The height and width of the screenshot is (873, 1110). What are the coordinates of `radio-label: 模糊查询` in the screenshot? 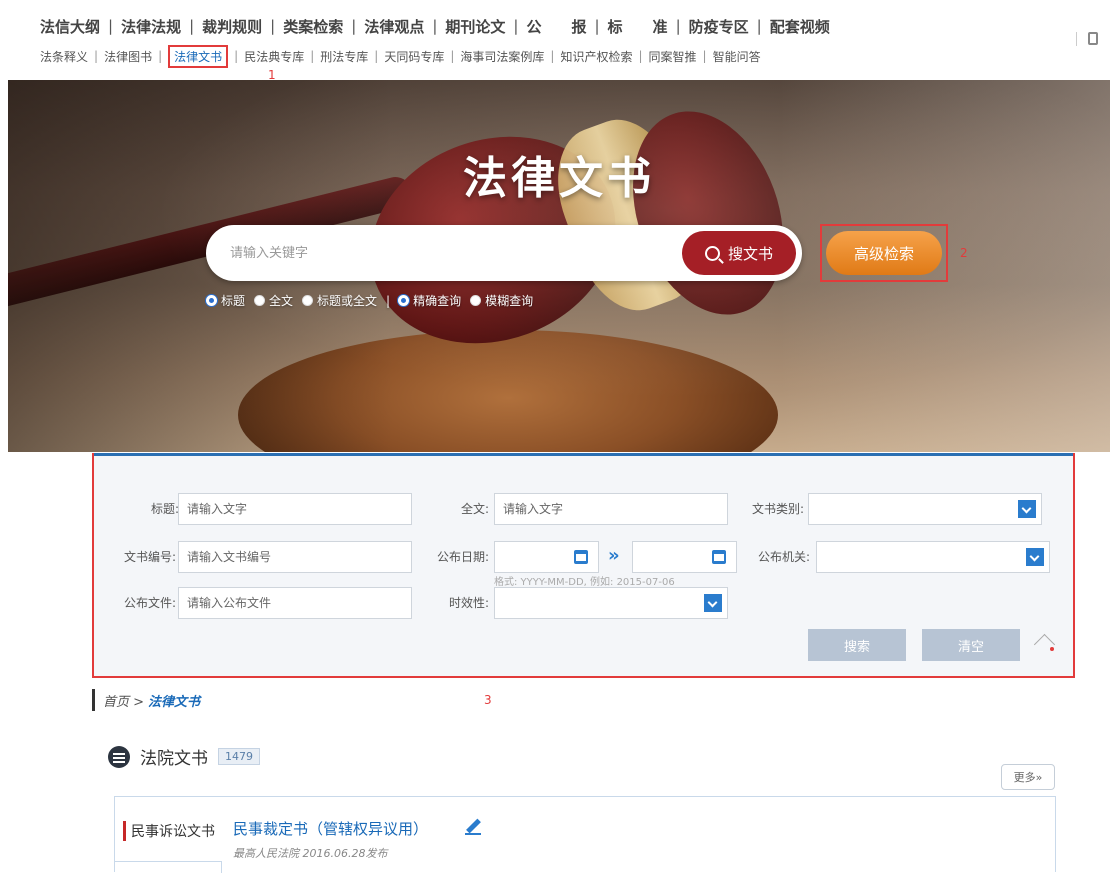 It's located at (509, 301).